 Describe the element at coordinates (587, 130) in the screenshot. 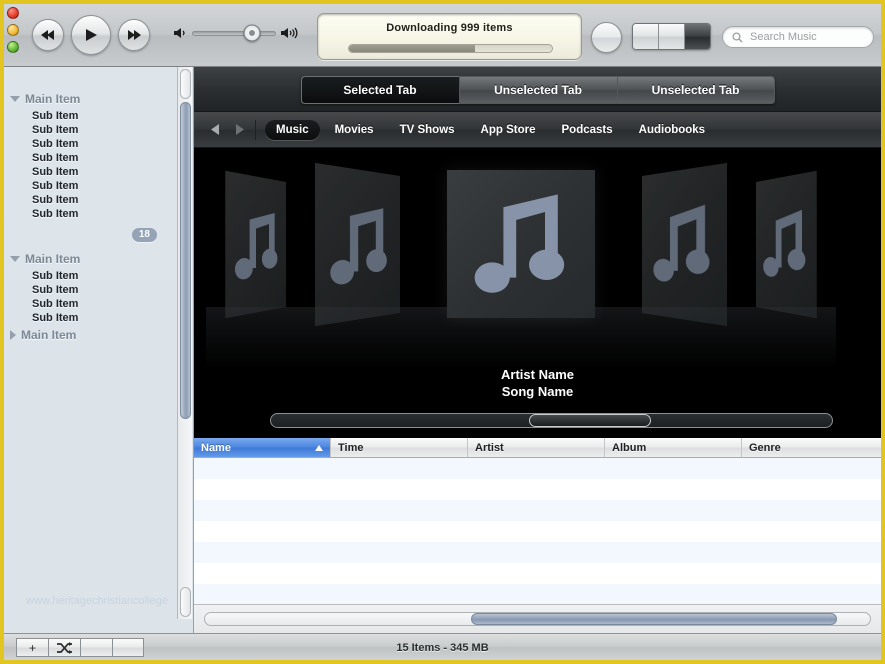

I see `nav-link-podcasts: Podcasts` at that location.